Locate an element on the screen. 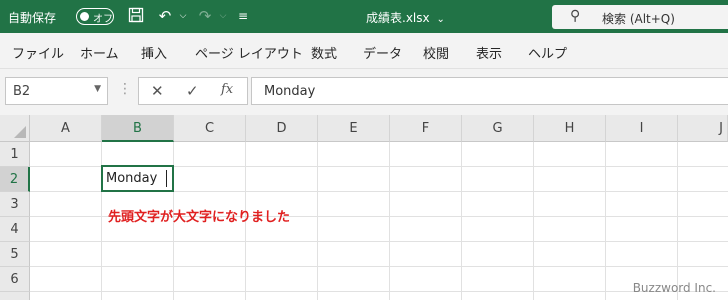  search-icon: ⚲ is located at coordinates (575, 16).